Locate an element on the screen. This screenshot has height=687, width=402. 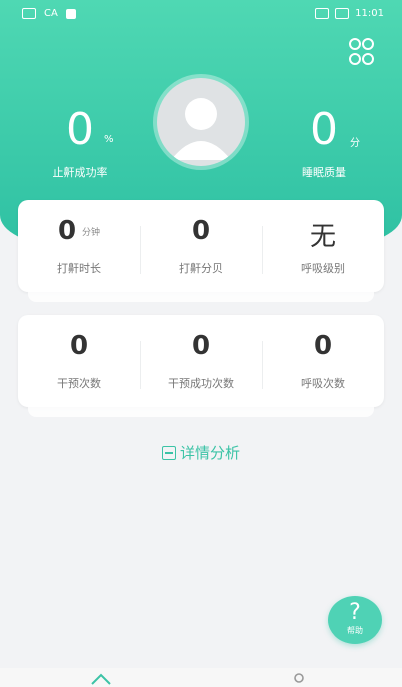
sleep-quality-label: 睡眠质量 is located at coordinates (324, 172).